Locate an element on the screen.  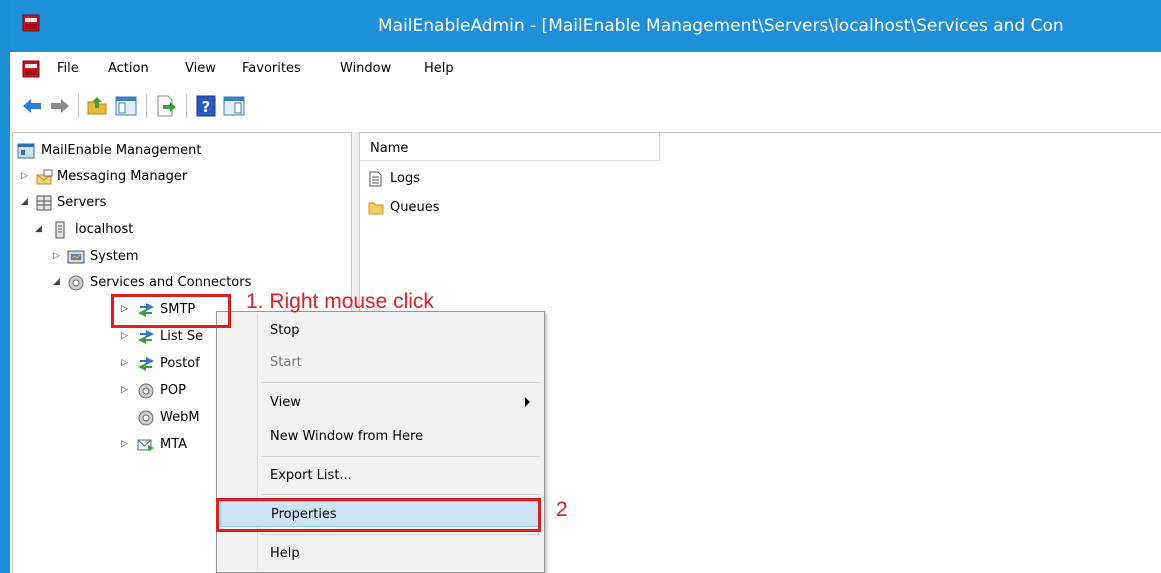
window-edge is located at coordinates (5, 286).